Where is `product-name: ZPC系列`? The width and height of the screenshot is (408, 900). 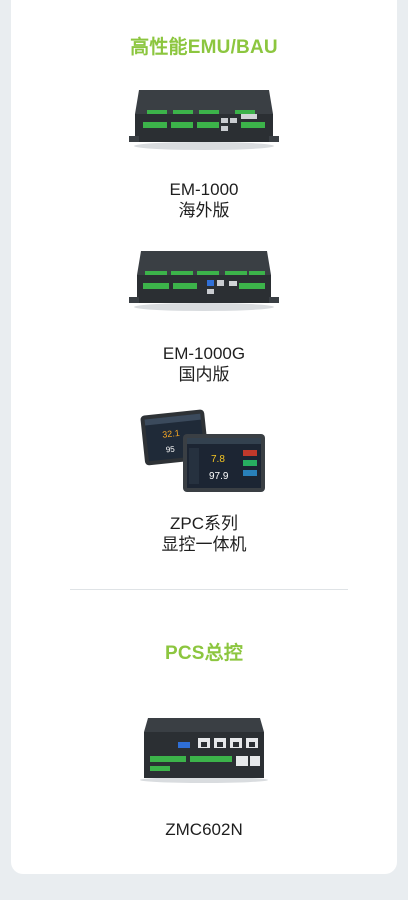 product-name: ZPC系列 is located at coordinates (204, 523).